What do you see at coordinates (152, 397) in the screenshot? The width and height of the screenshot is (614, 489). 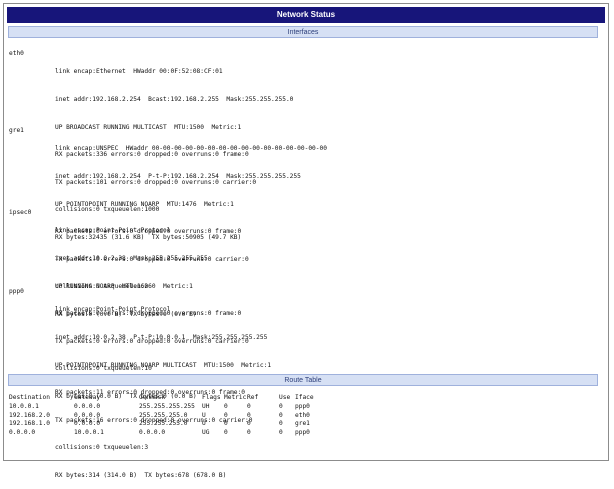 I see `column-header: Genmask` at bounding box center [152, 397].